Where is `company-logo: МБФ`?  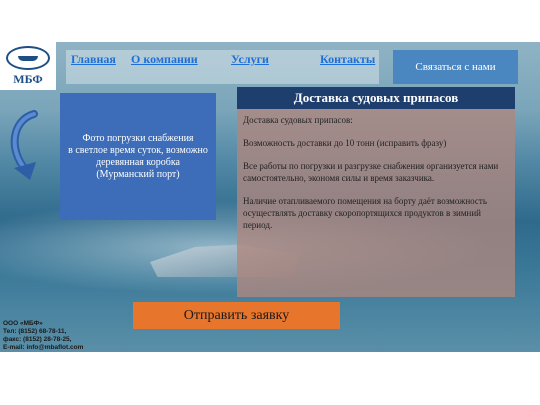
company-logo: МБФ is located at coordinates (28, 66).